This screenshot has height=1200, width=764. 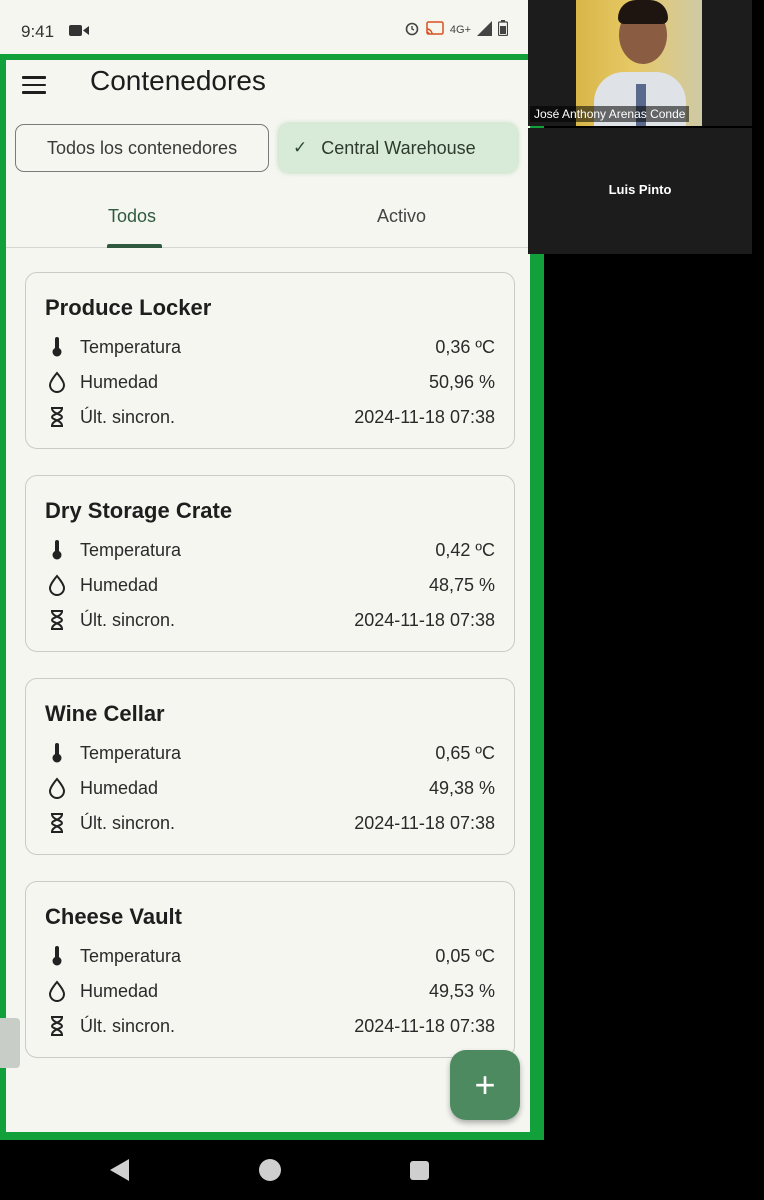 I want to click on network-label: 4G+, so click(x=460, y=29).